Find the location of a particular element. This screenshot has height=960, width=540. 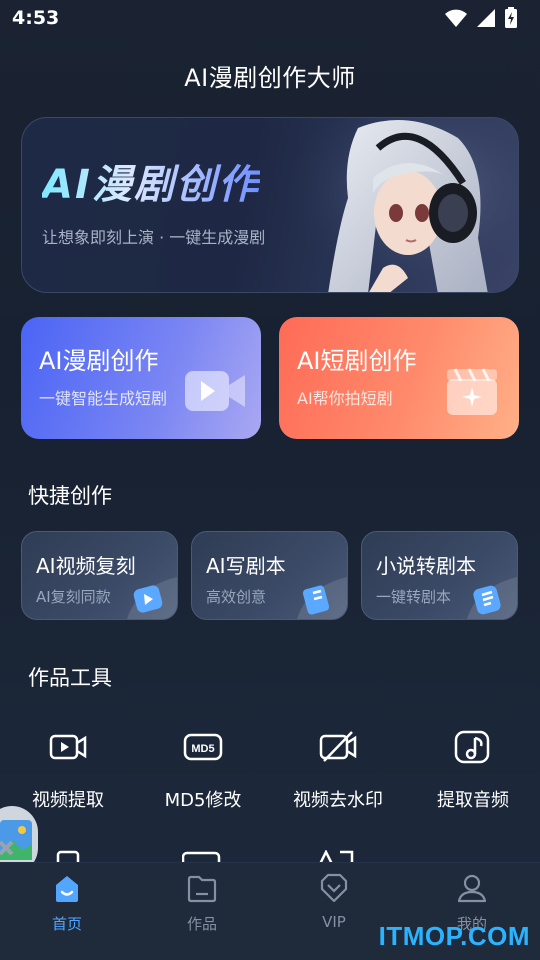

page-title: AI漫剧创作大师 is located at coordinates (270, 78).